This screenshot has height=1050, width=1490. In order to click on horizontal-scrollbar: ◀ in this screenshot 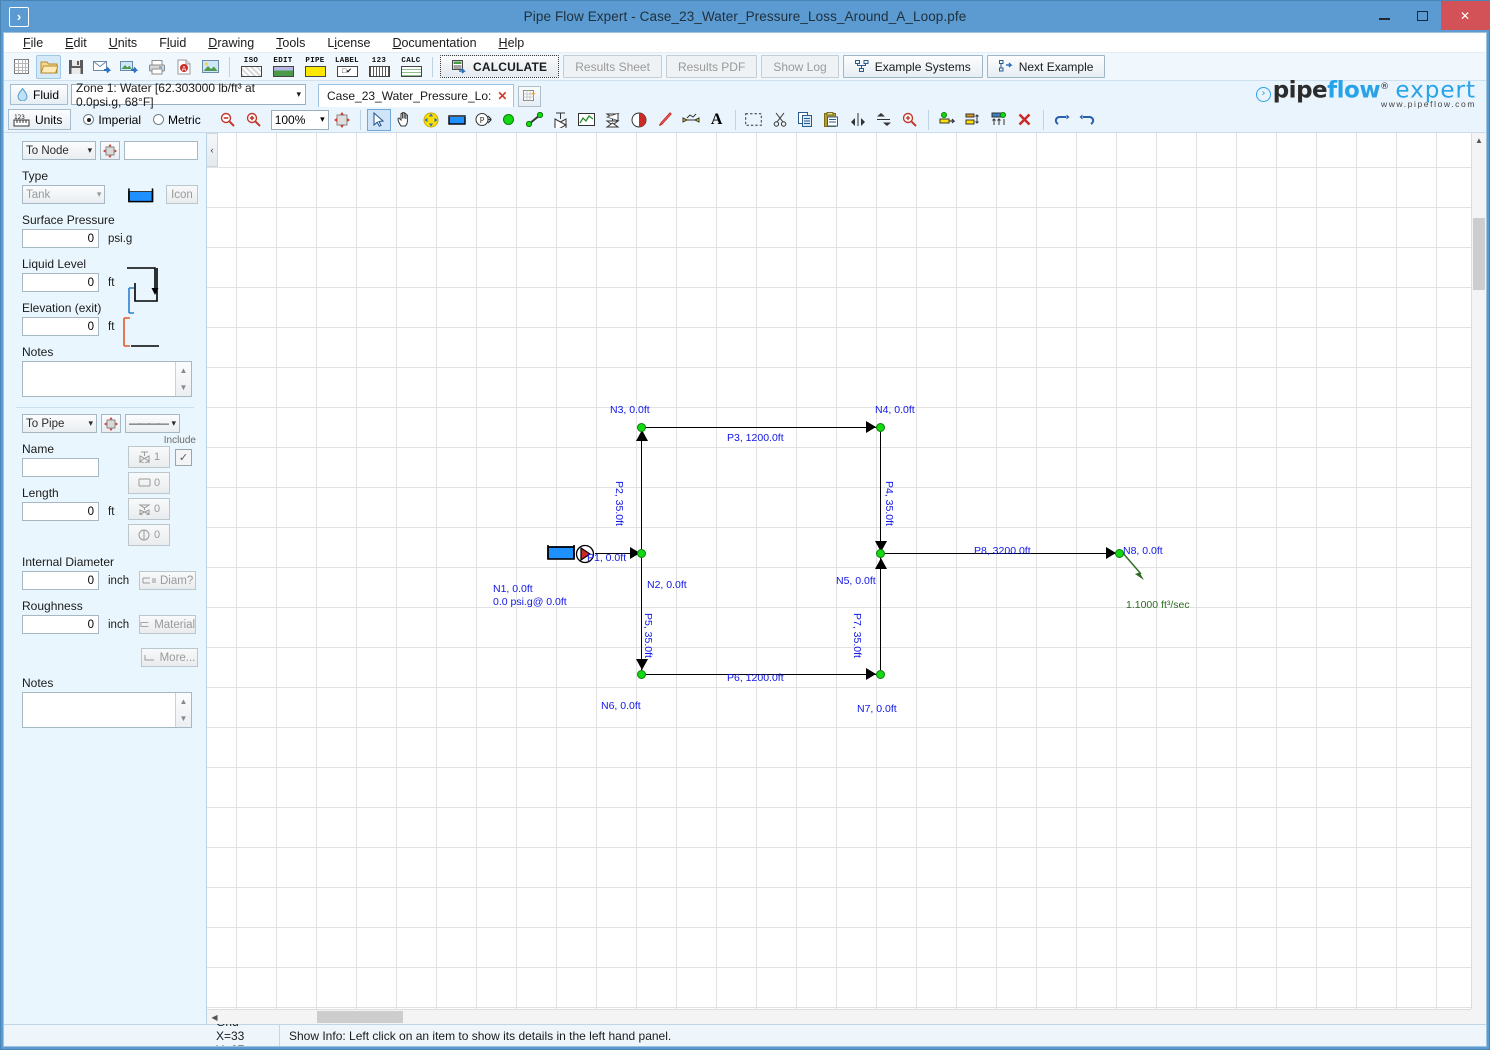, I will do `click(839, 1016)`.